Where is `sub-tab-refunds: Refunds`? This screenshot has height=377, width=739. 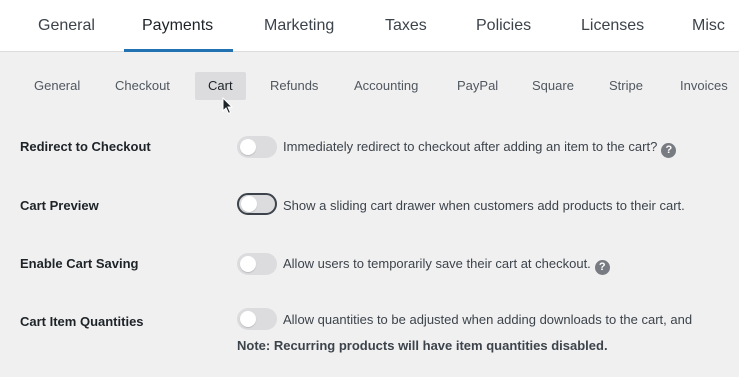
sub-tab-refunds: Refunds is located at coordinates (294, 86).